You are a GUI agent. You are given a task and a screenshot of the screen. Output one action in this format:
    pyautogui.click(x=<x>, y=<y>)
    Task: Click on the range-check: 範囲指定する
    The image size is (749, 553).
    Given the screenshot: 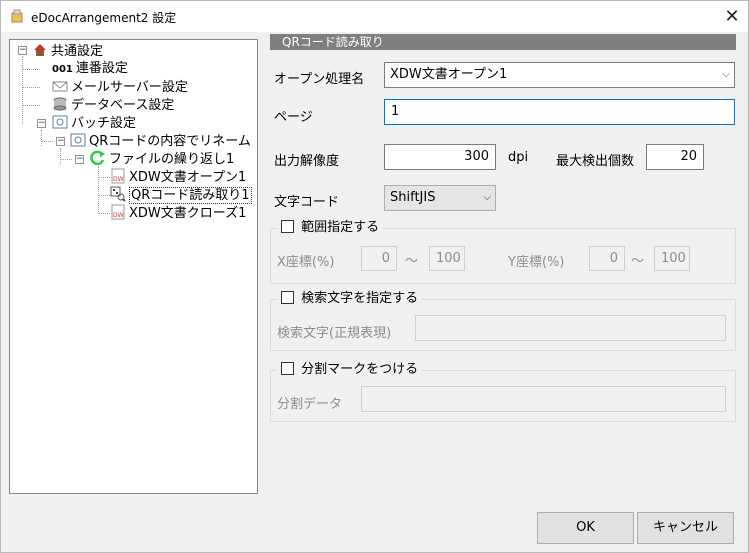 What is the action you would take?
    pyautogui.click(x=330, y=228)
    